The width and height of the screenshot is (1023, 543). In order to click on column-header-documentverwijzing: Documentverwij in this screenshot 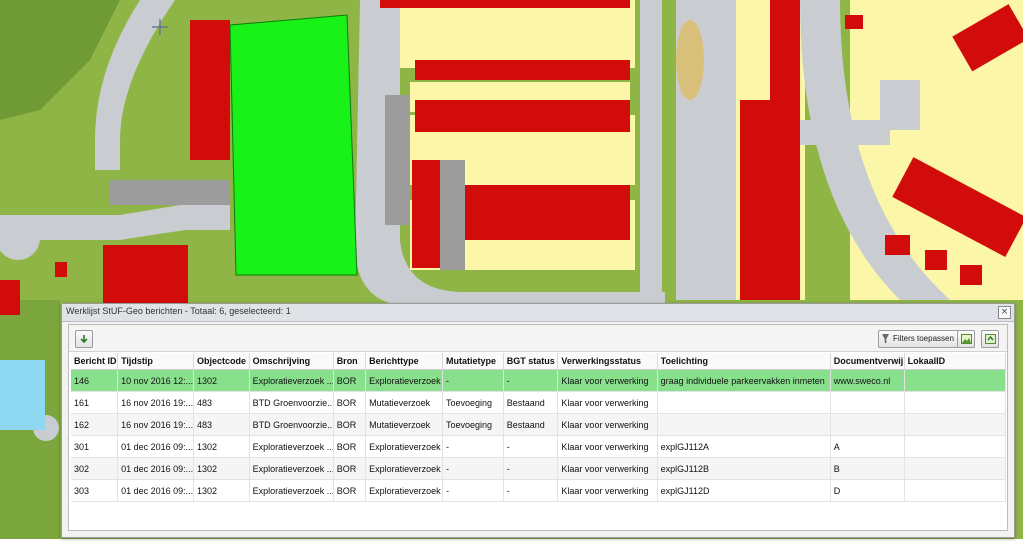, I will do `click(867, 361)`.